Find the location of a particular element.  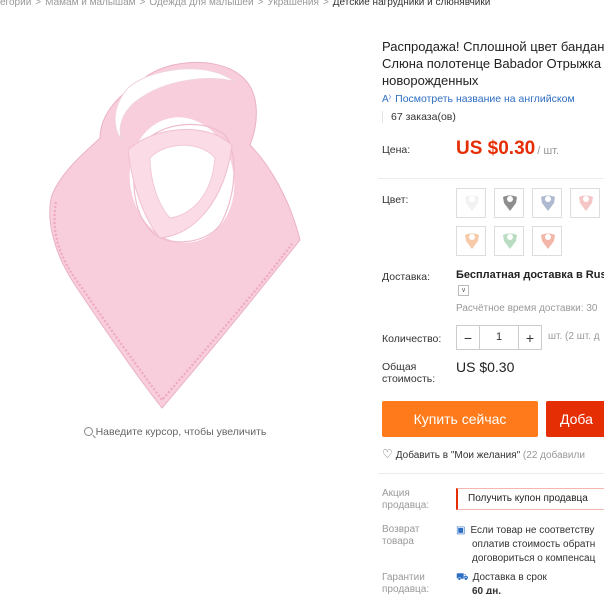

increment-button: + is located at coordinates (530, 338).